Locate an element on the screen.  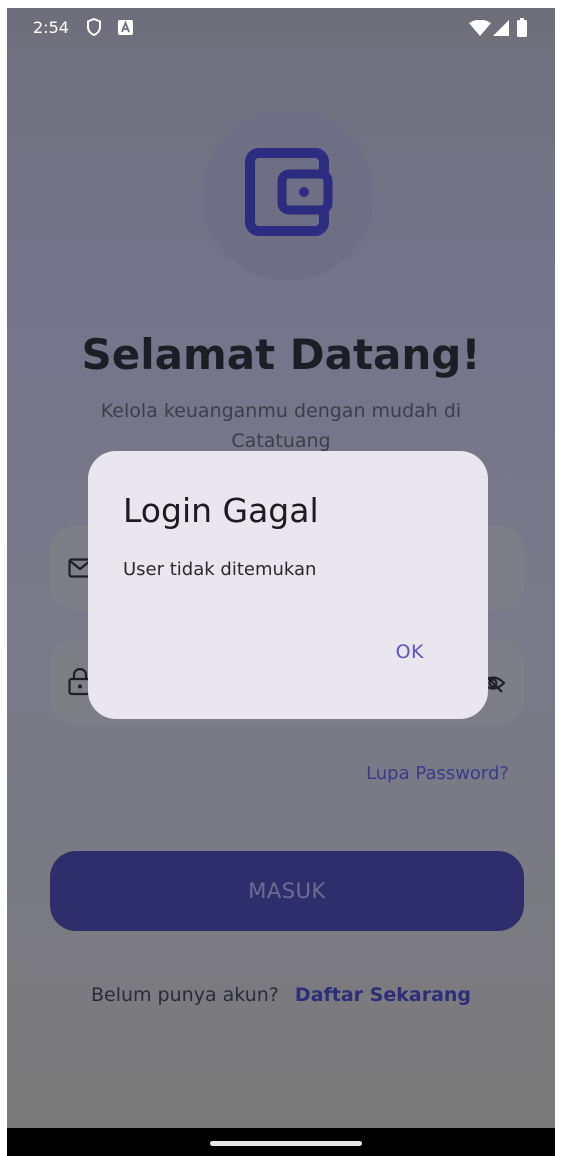
shield-icon is located at coordinates (94, 28).